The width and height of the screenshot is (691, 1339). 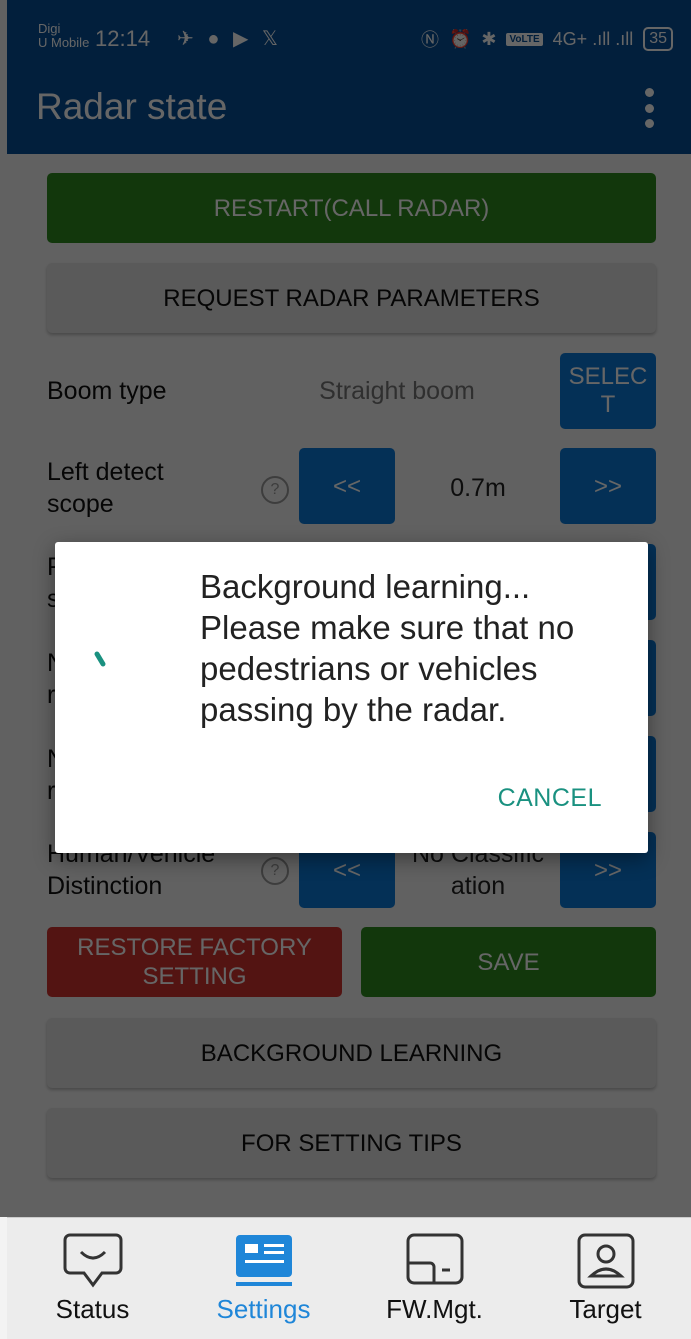 What do you see at coordinates (92, 1309) in the screenshot?
I see `nav-label-status: Status` at bounding box center [92, 1309].